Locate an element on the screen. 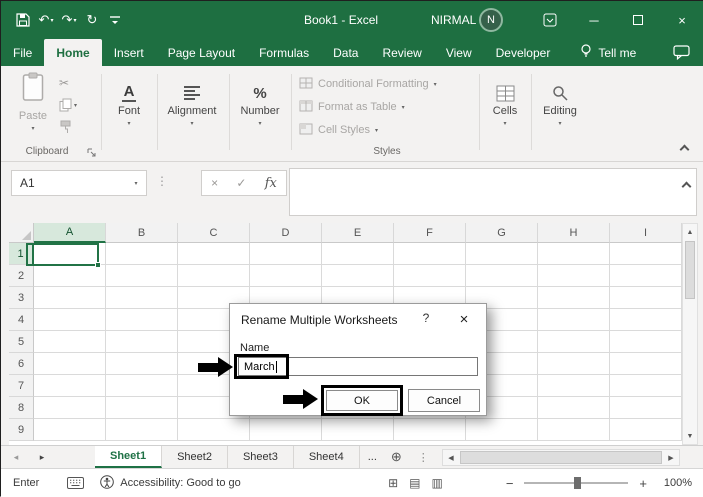 The height and width of the screenshot is (497, 703). cell-B9 is located at coordinates (142, 430).